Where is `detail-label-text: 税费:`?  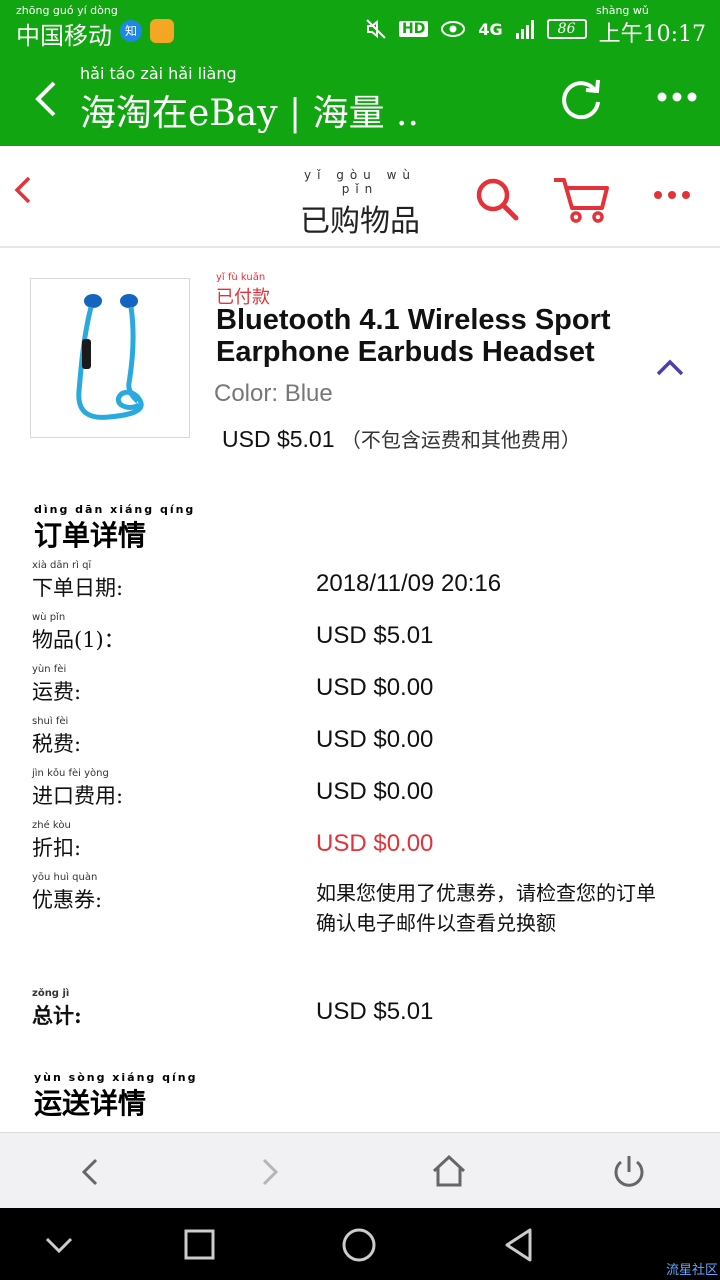 detail-label-text: 税费: is located at coordinates (57, 744).